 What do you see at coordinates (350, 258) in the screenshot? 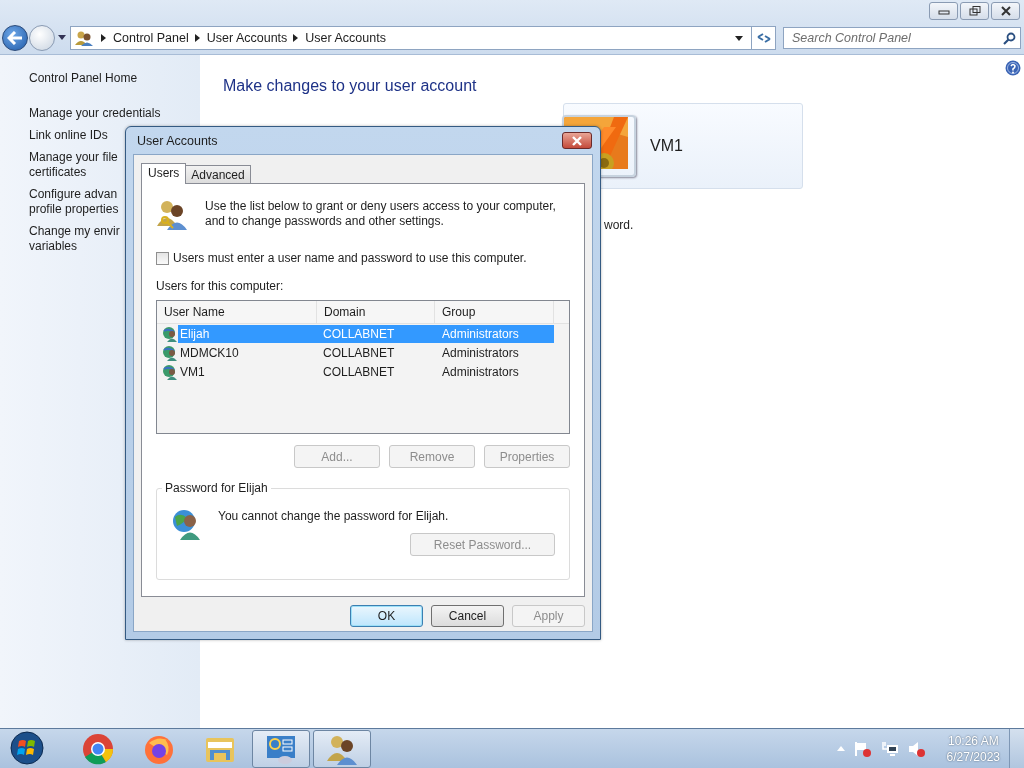
I see `checkbox-label: Users must enter a user name and password to use this computer.` at bounding box center [350, 258].